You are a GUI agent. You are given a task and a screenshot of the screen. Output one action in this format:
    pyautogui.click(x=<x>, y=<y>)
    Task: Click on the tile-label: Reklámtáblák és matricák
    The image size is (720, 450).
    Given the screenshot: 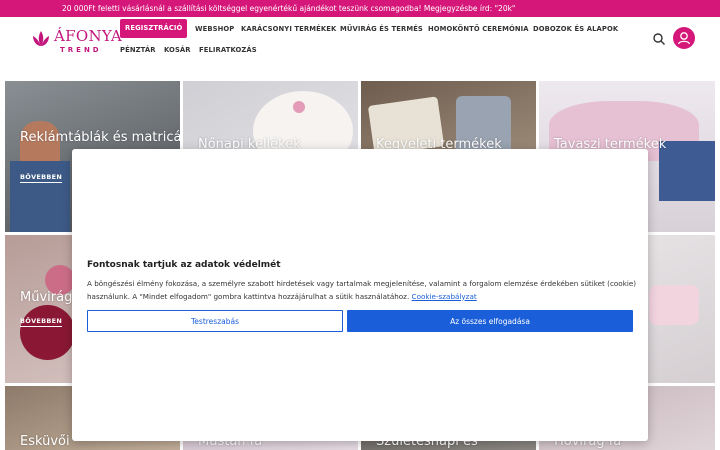 What is the action you would take?
    pyautogui.click(x=100, y=137)
    